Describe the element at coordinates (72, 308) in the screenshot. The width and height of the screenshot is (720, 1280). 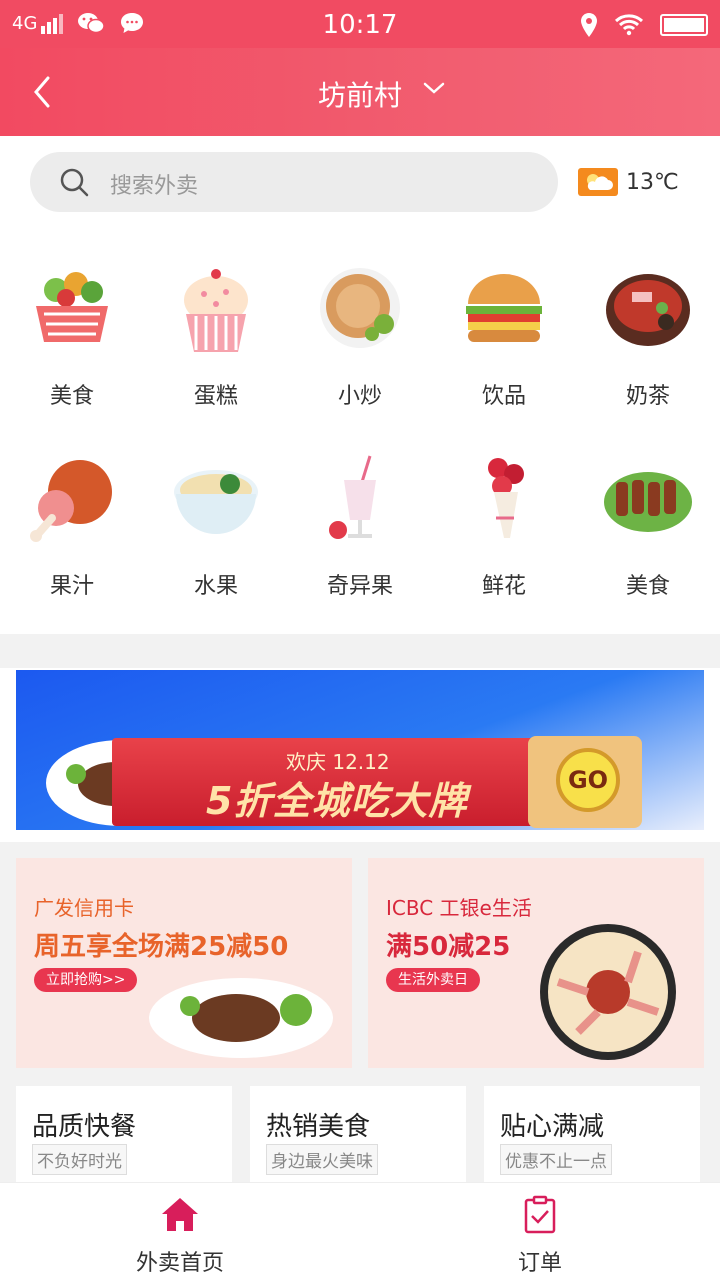
I see `vegetable-basket-icon` at that location.